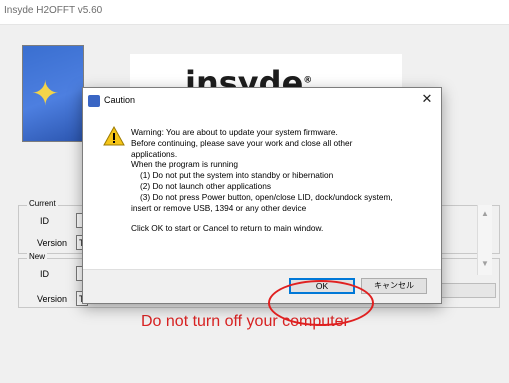 The height and width of the screenshot is (383, 509). Describe the element at coordinates (120, 100) in the screenshot. I see `dialog-title: Caution` at that location.